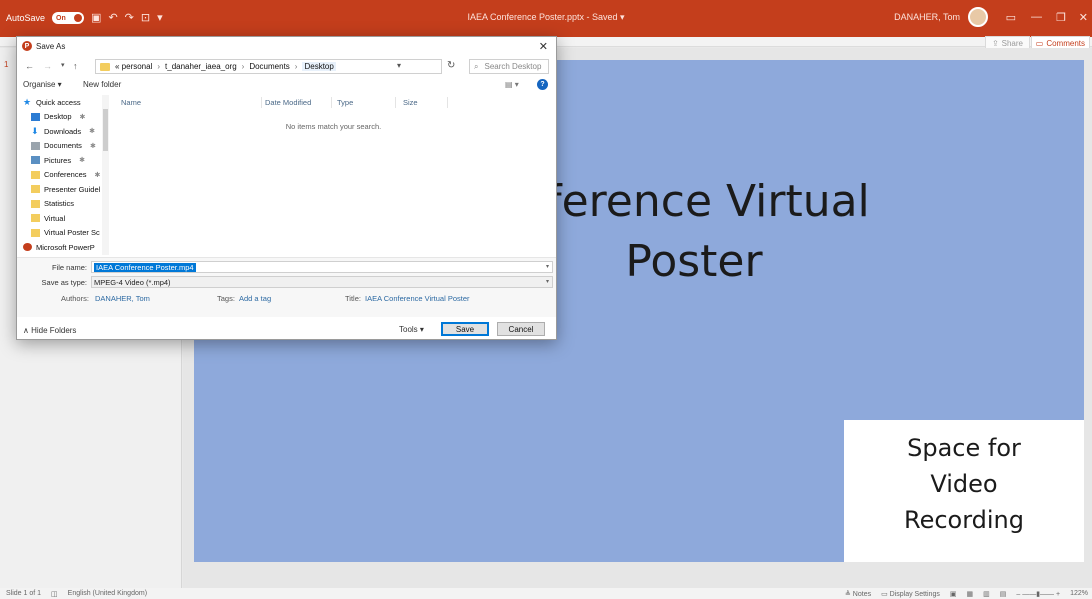 Image resolution: width=1092 pixels, height=599 pixels. What do you see at coordinates (914, 594) in the screenshot?
I see `display-settings-label: Display Settings` at bounding box center [914, 594].